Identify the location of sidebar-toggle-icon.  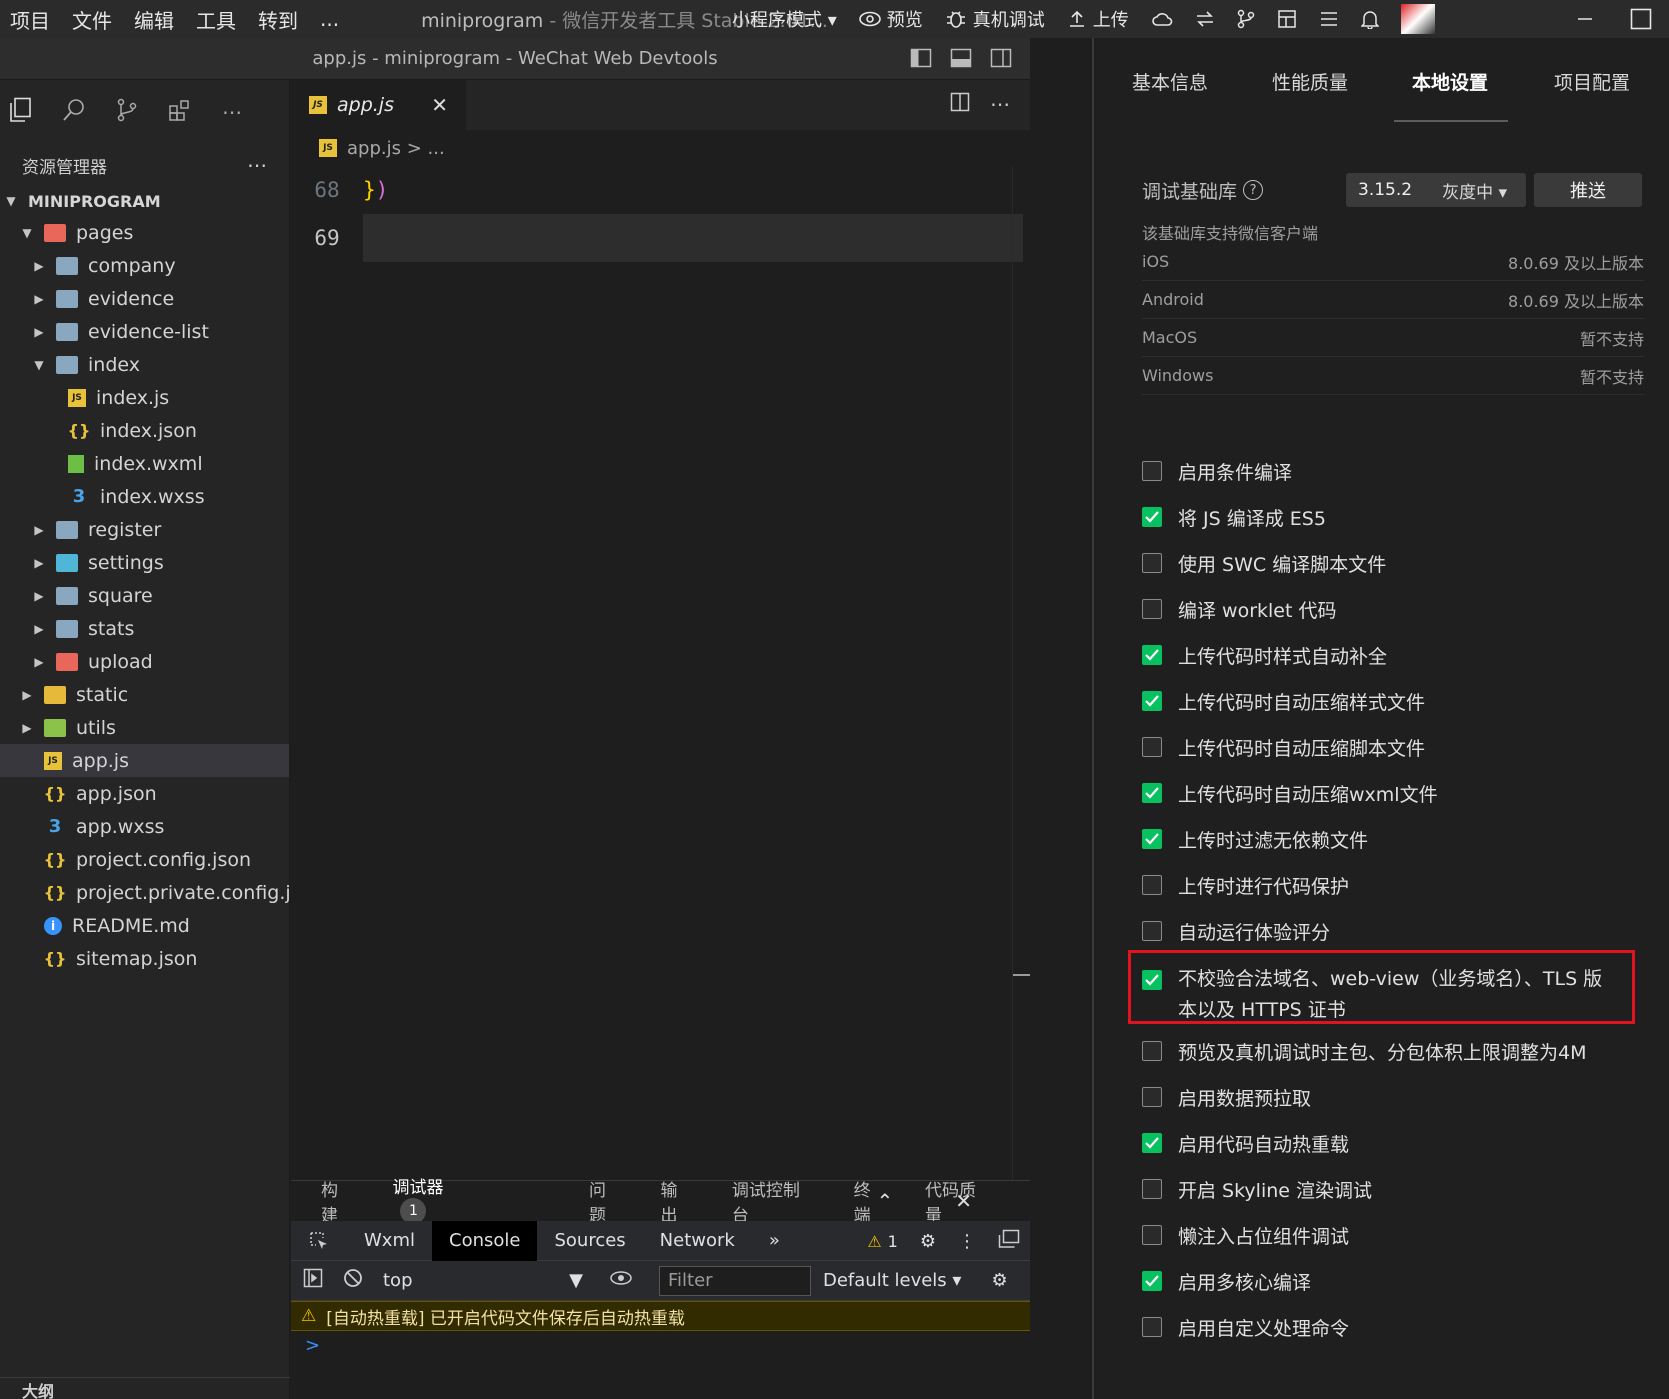
(313, 1280).